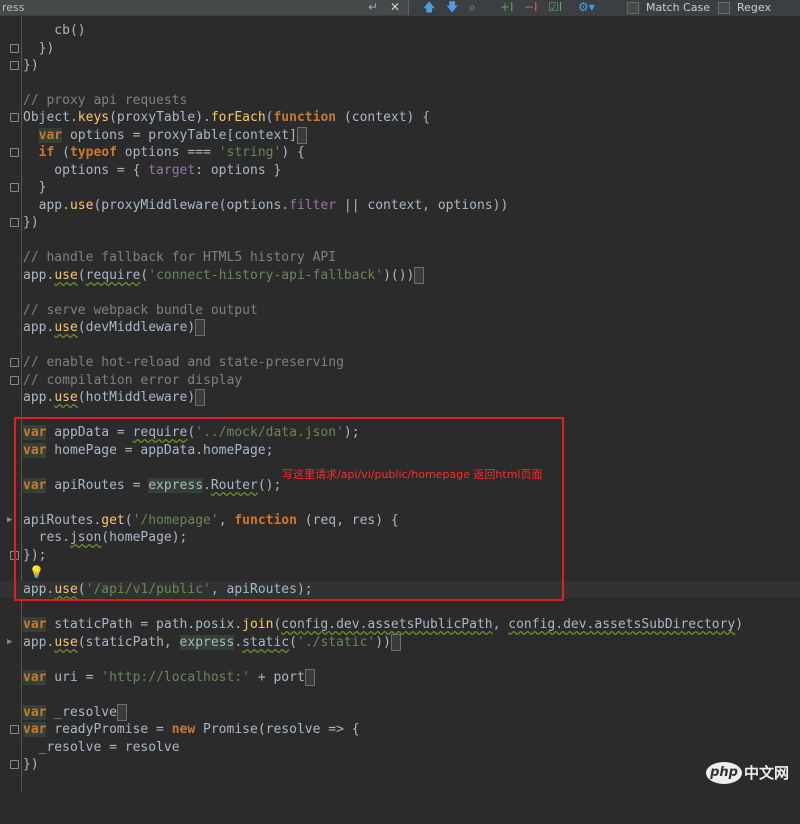 The image size is (800, 824). I want to click on gear-icon: ⚙▾, so click(586, 7).